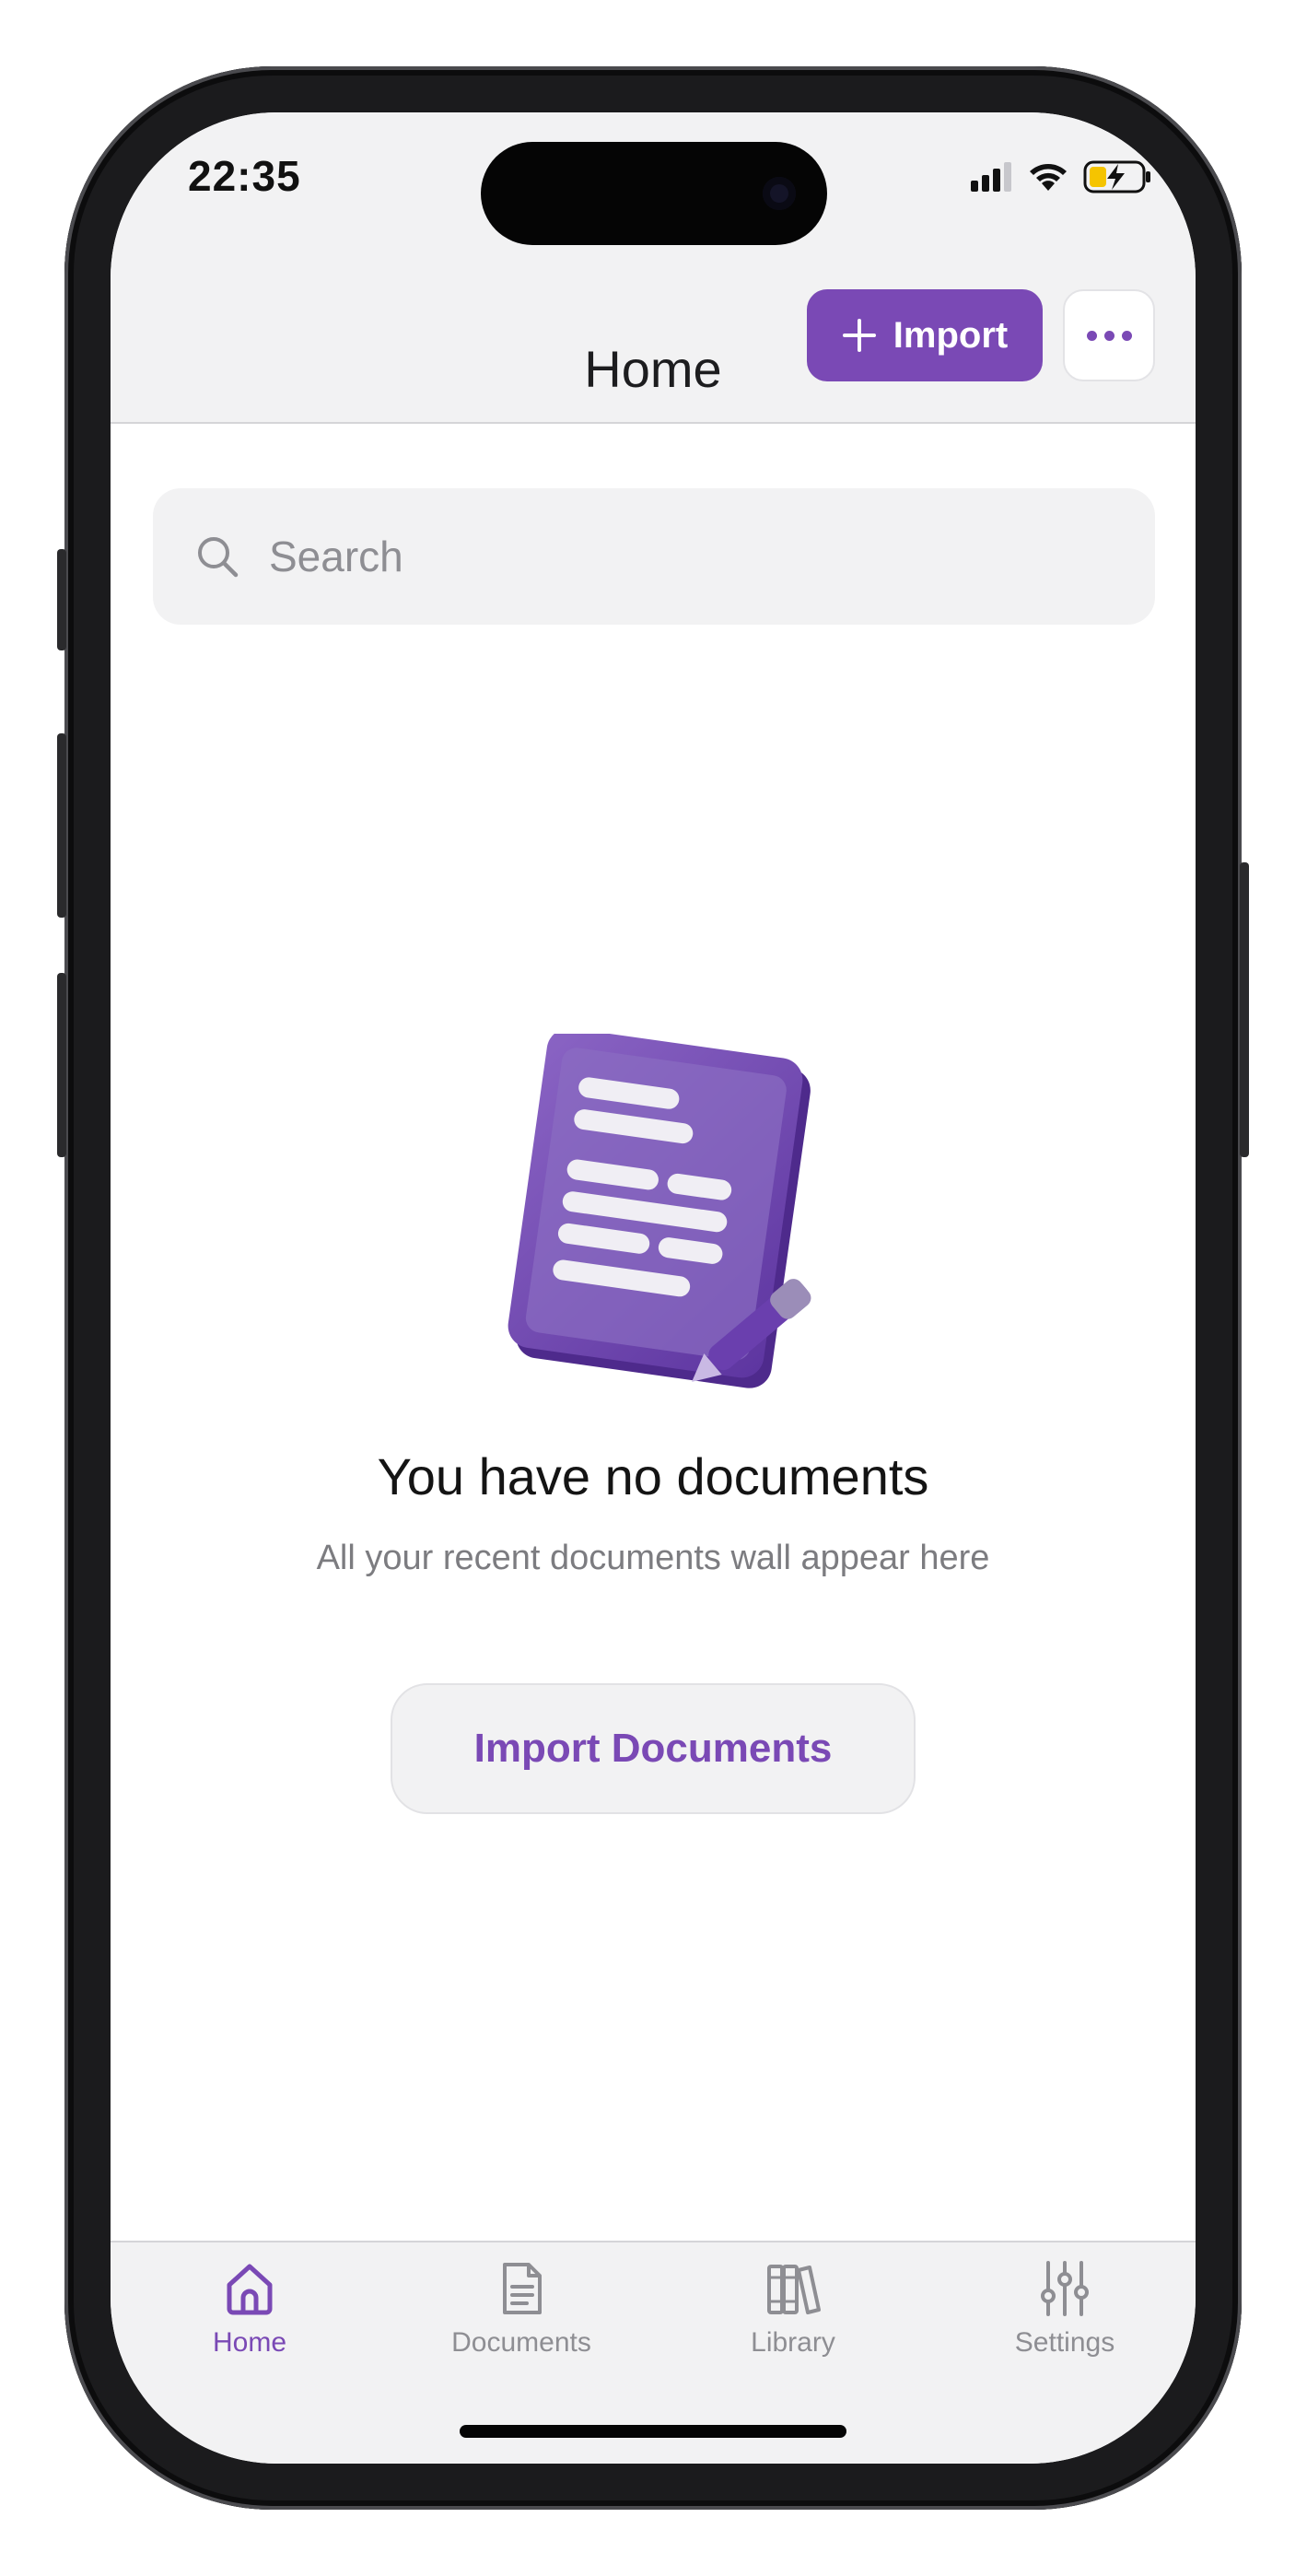 This screenshot has height=2576, width=1307. What do you see at coordinates (249, 2342) in the screenshot?
I see `tab-home-label: Home` at bounding box center [249, 2342].